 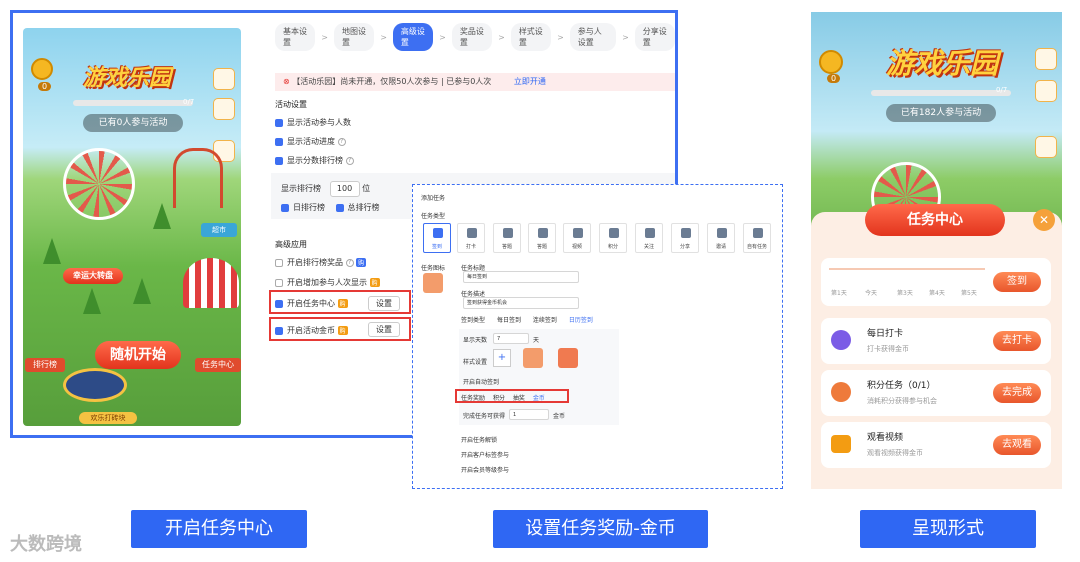 I want to click on step-map: 地图设置, so click(x=354, y=37).